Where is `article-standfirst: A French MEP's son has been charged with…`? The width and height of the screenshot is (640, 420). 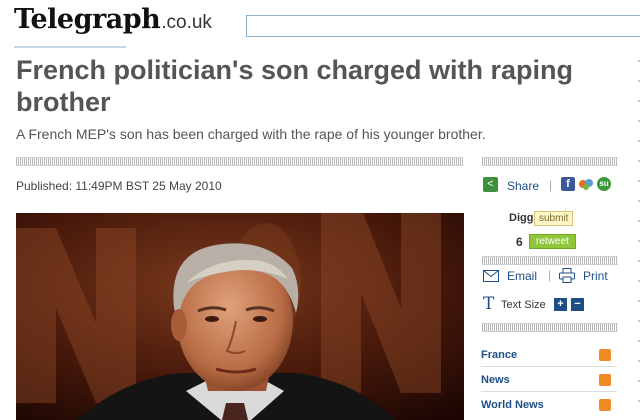
article-standfirst: A French MEP's son has been charged with… is located at coordinates (251, 134).